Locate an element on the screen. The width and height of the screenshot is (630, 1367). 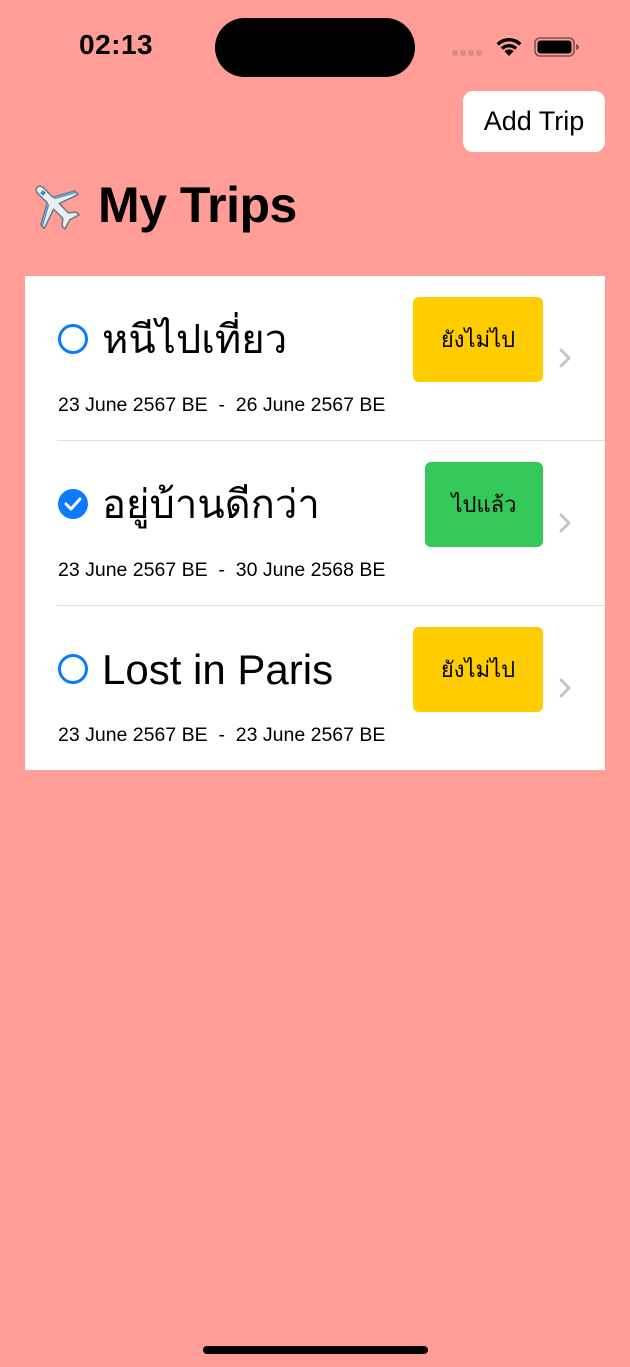
airplane-icon is located at coordinates (57, 207).